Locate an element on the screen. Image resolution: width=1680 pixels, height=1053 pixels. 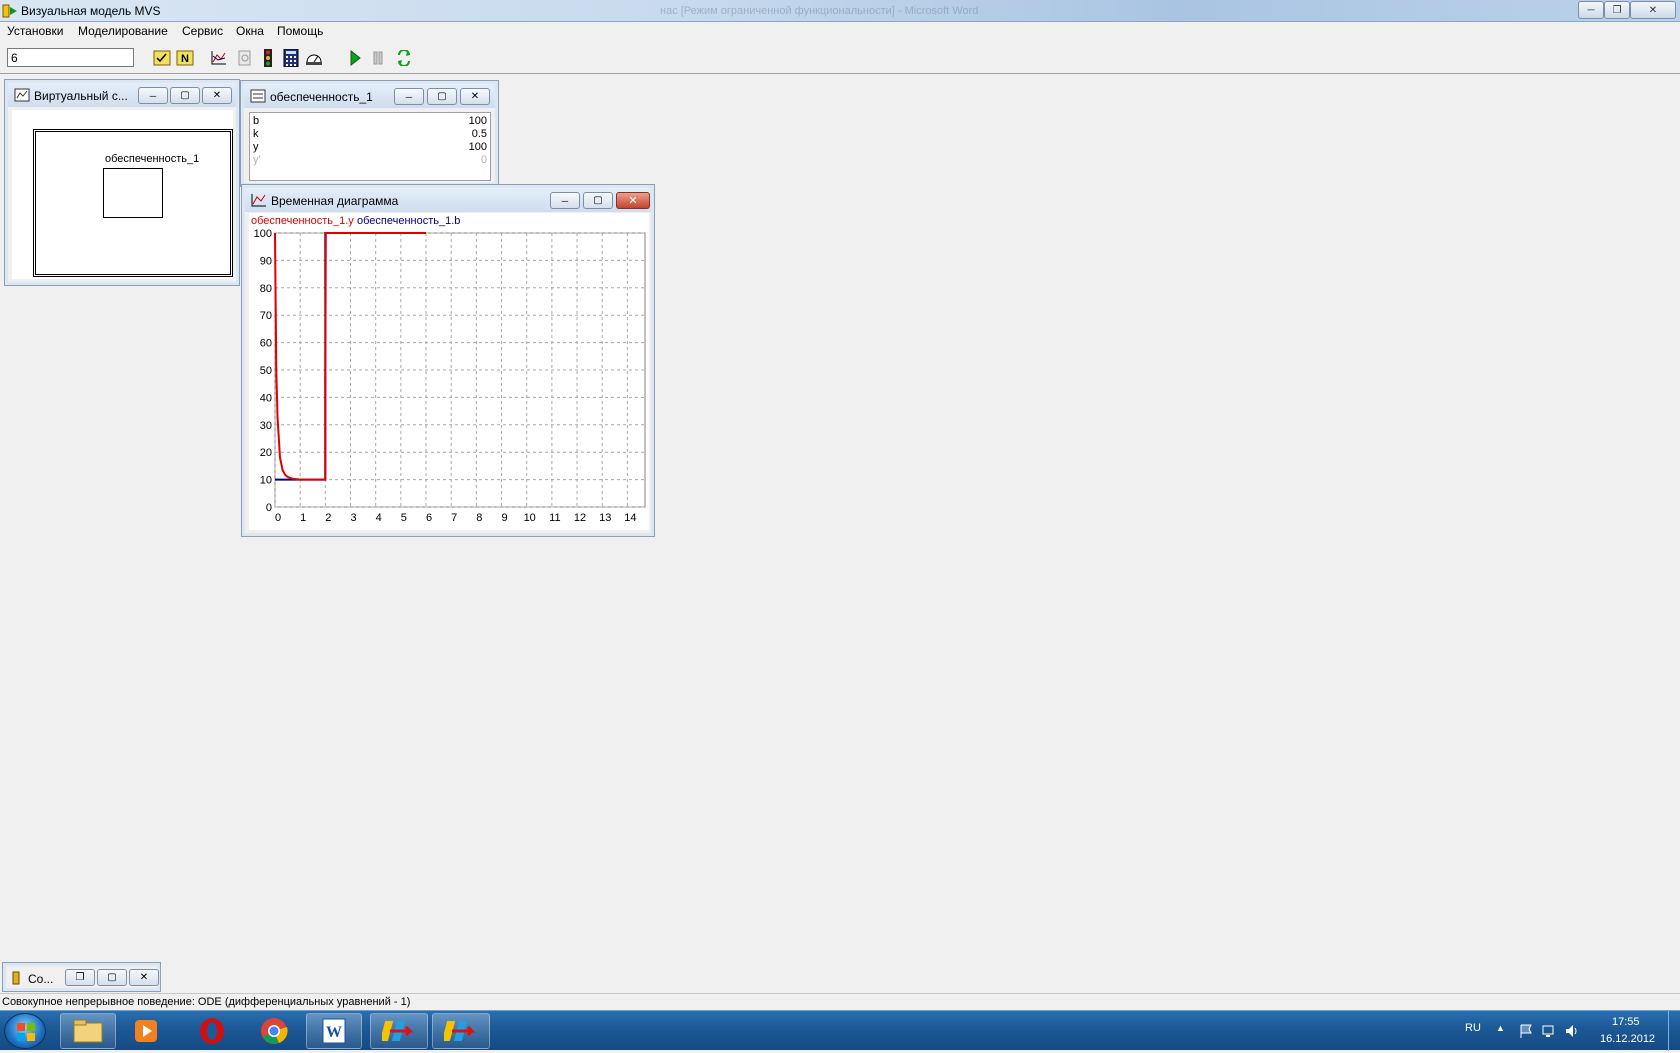
x-tick-label: 5 is located at coordinates (404, 518).